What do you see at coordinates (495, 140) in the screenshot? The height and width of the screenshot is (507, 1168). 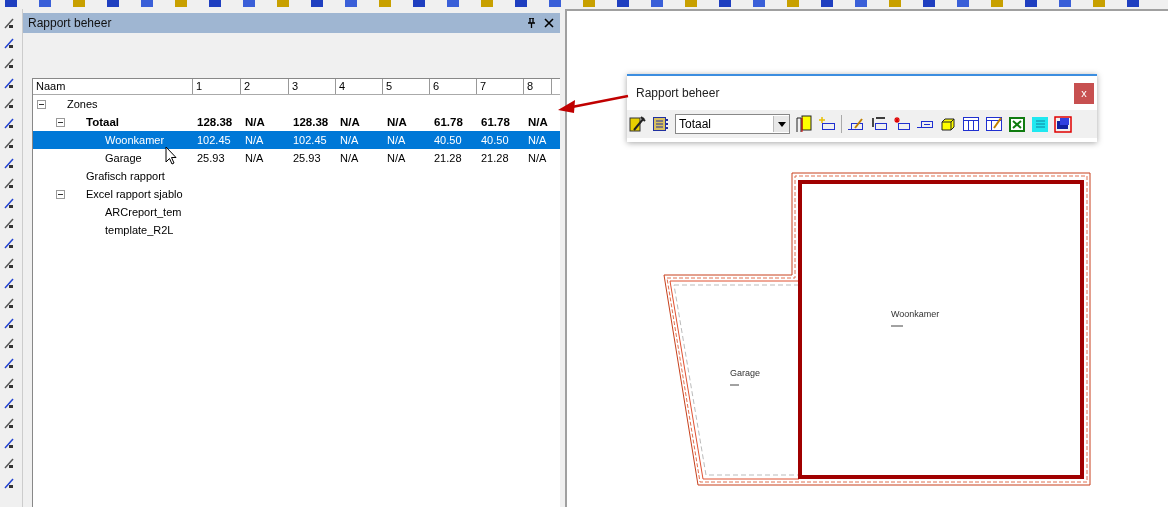 I see `table-cell-text: 40.50` at bounding box center [495, 140].